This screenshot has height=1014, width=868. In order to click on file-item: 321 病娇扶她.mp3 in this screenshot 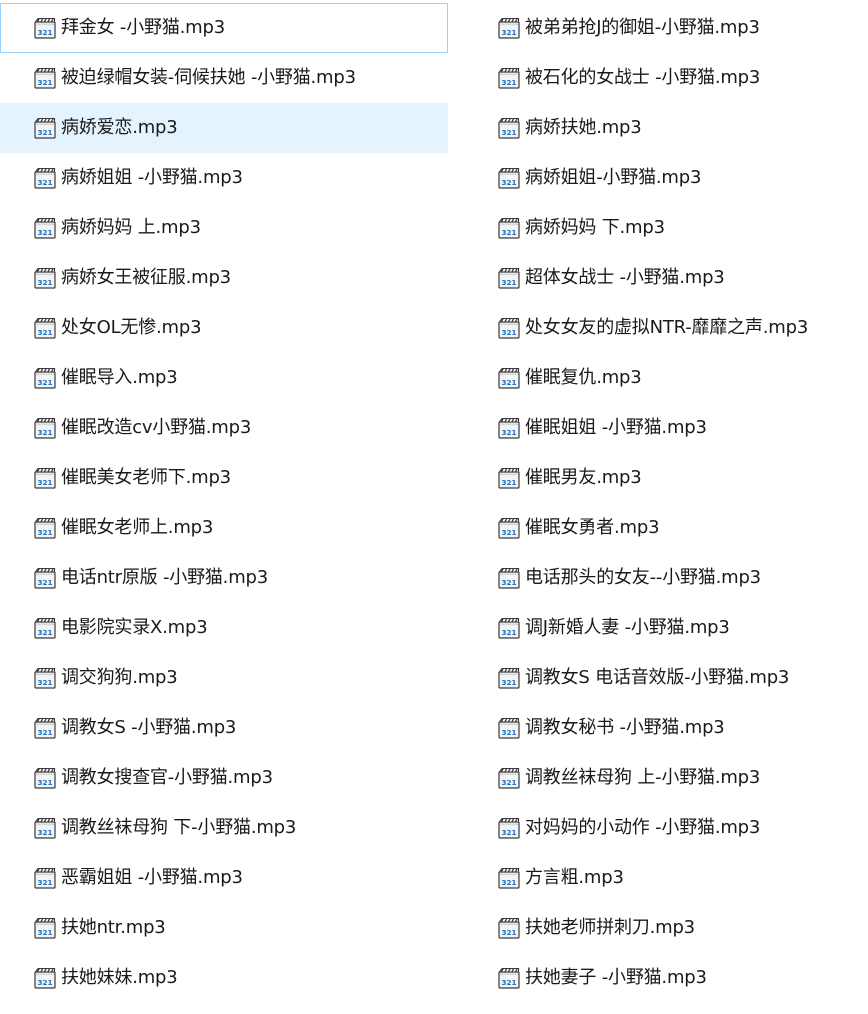, I will do `click(658, 128)`.